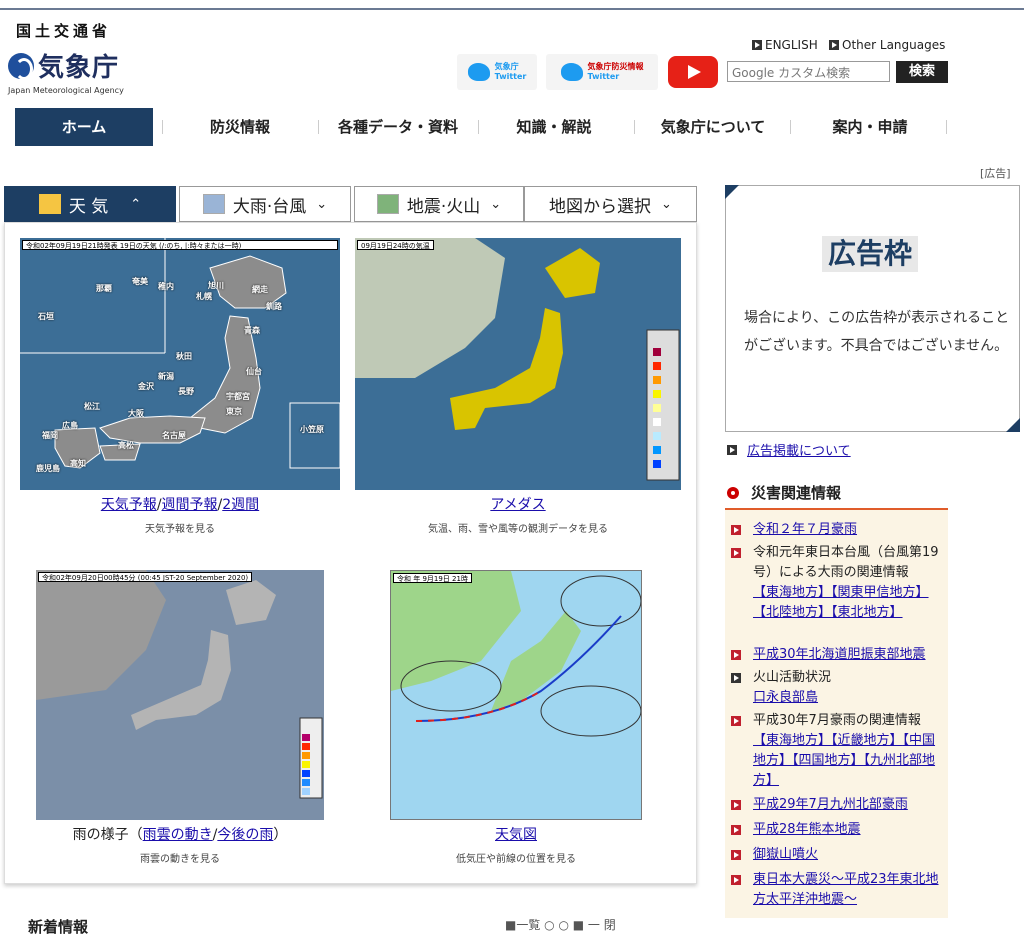 This screenshot has width=1024, height=937. Describe the element at coordinates (663, 405) in the screenshot. I see `amedas-legend` at that location.